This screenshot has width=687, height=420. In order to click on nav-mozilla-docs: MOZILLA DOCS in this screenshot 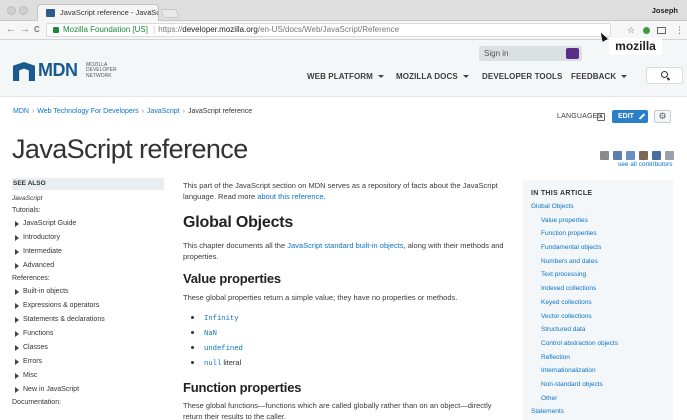, I will do `click(432, 76)`.